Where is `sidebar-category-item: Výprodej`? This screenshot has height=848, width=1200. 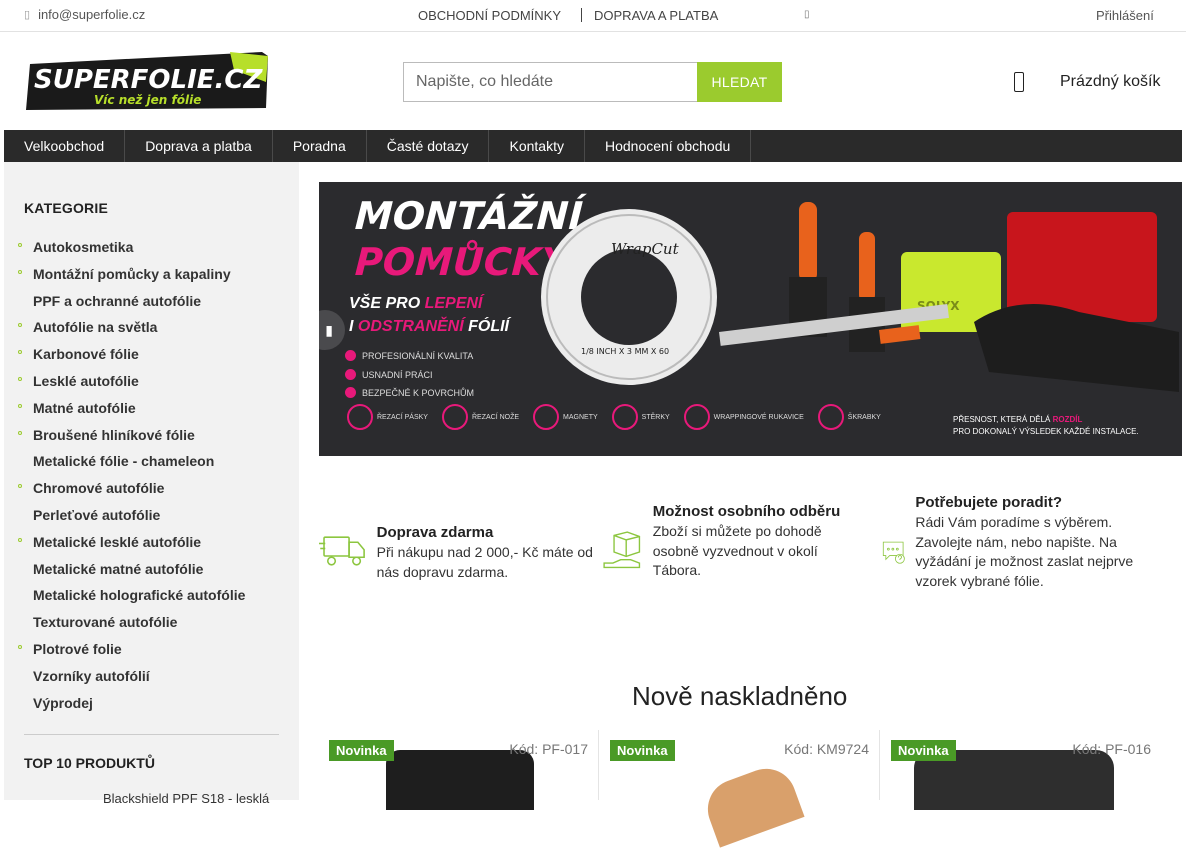
sidebar-category-item: Výprodej is located at coordinates (131, 707).